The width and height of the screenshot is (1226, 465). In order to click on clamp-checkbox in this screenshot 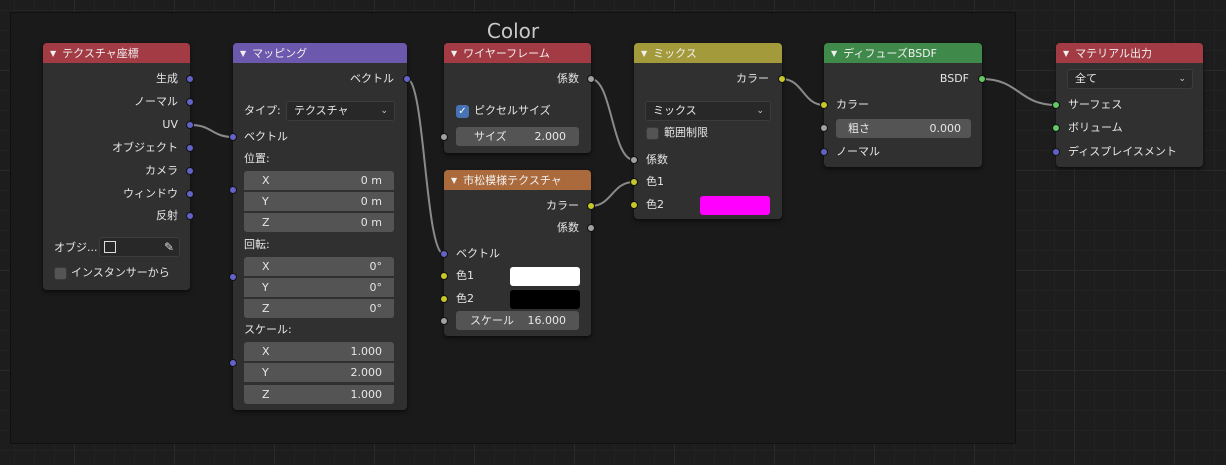, I will do `click(652, 133)`.